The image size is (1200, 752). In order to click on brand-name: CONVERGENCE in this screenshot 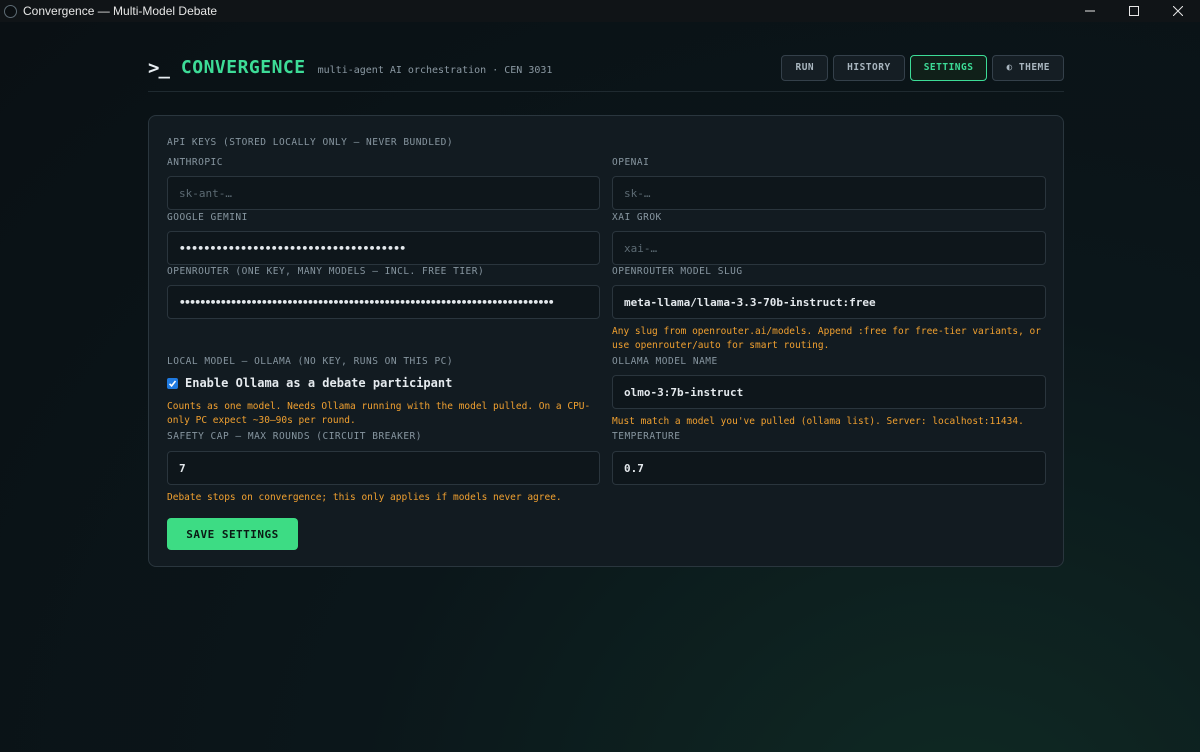, I will do `click(243, 67)`.